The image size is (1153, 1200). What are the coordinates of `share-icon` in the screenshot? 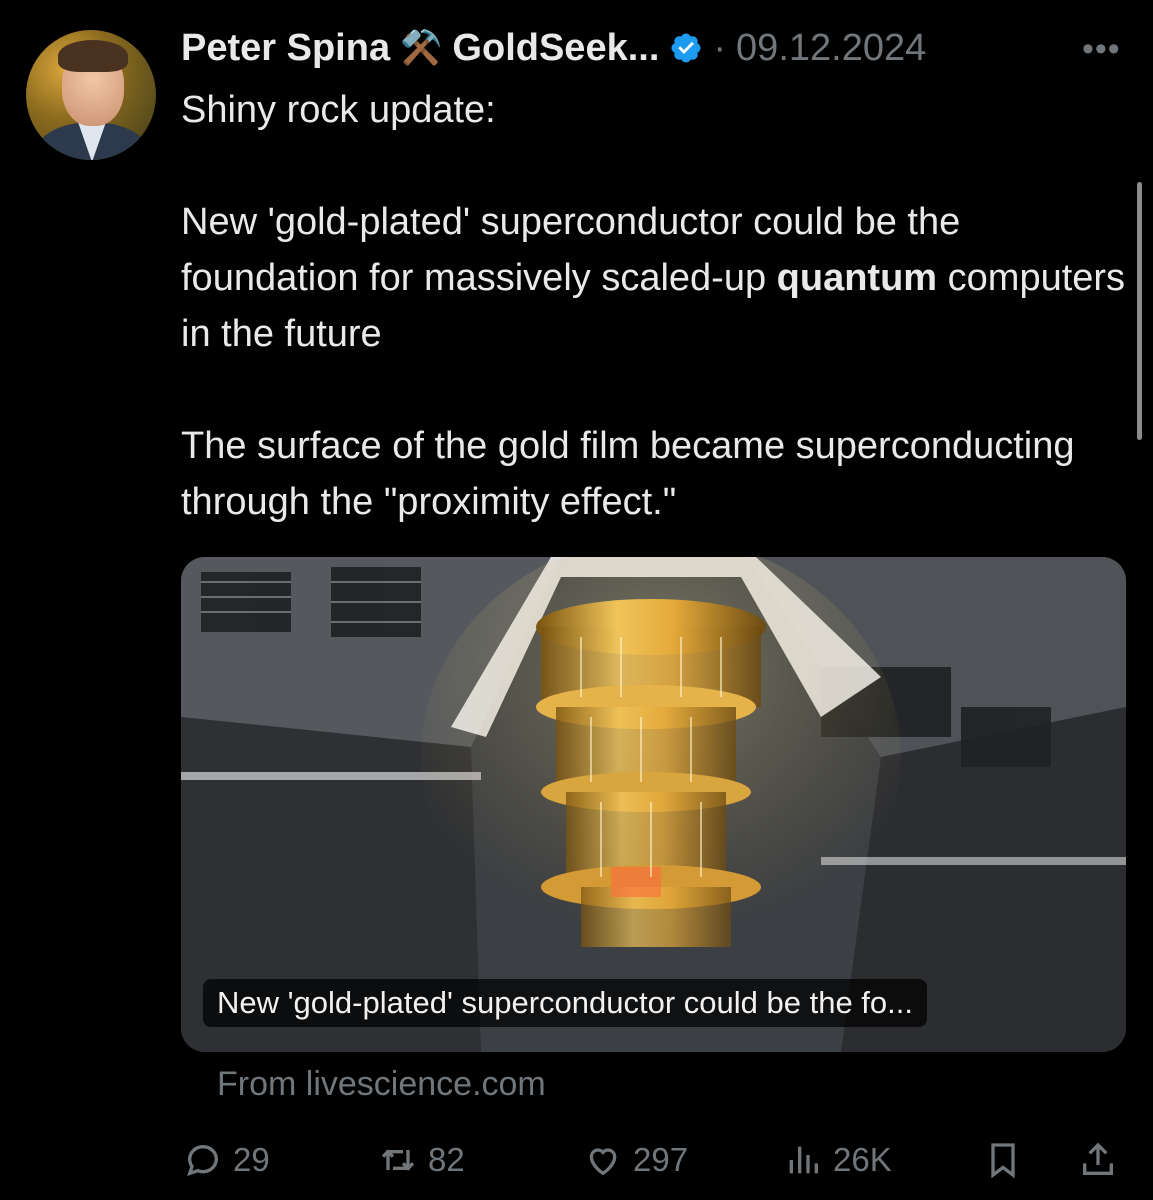 It's located at (1098, 1158).